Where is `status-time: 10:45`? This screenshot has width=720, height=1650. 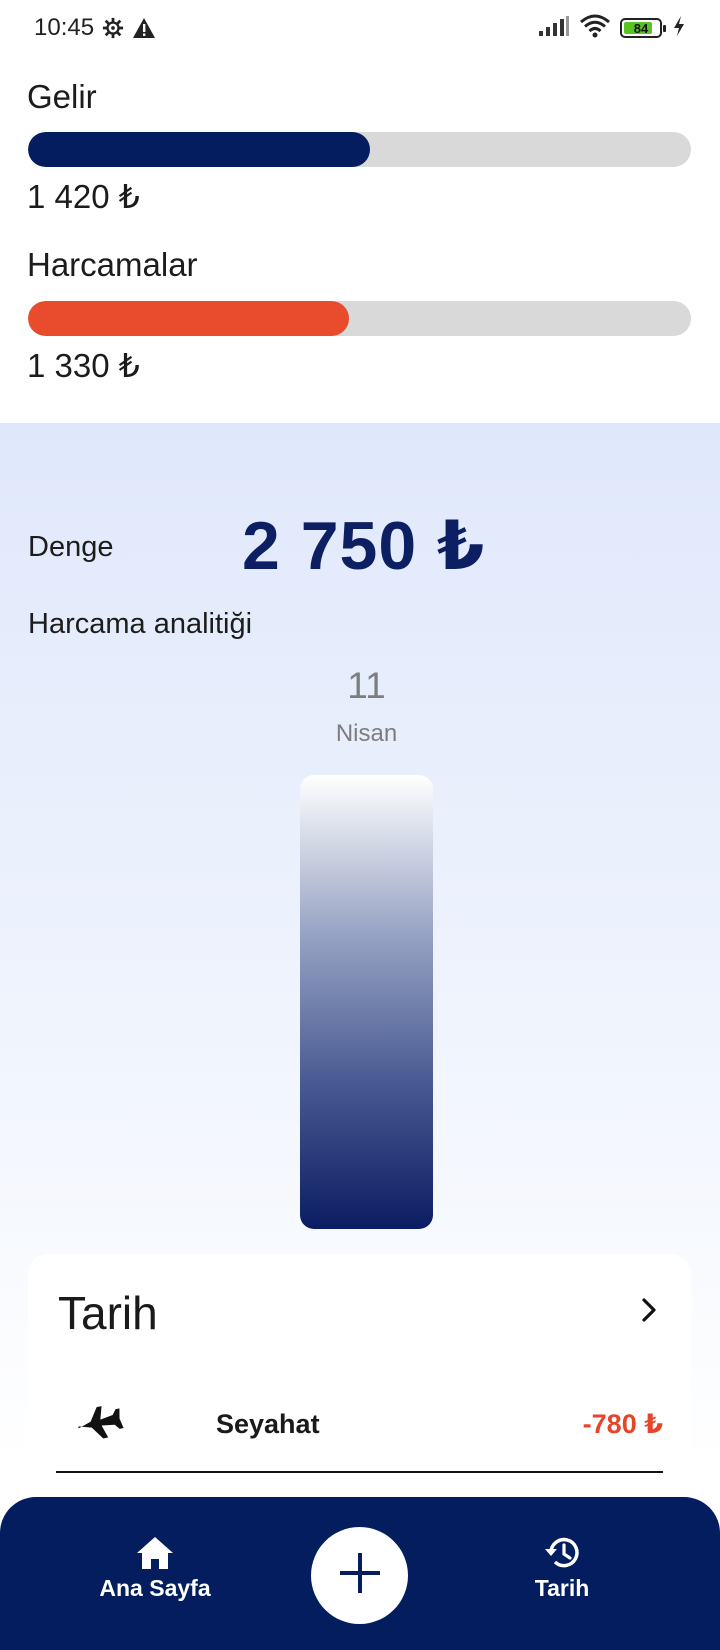
status-time: 10:45 is located at coordinates (64, 27).